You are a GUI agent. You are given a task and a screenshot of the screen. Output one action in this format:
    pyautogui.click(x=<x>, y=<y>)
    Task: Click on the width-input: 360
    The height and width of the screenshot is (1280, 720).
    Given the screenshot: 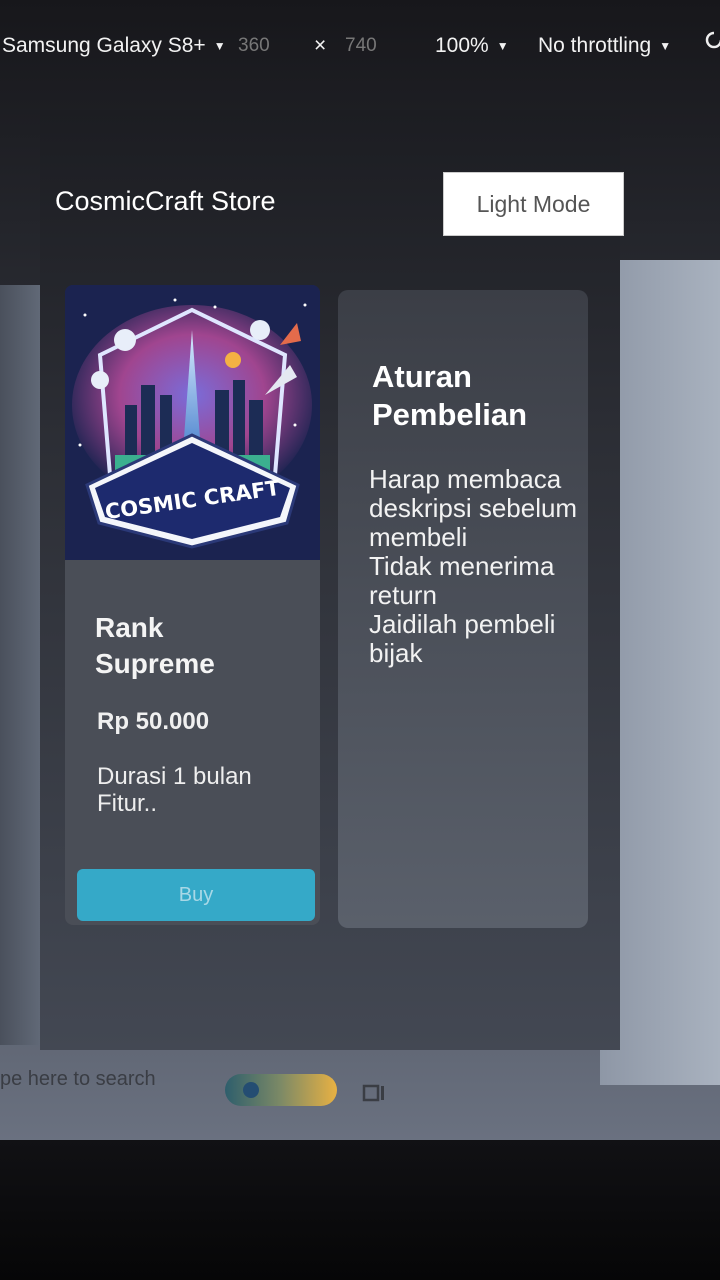 What is the action you would take?
    pyautogui.click(x=254, y=46)
    